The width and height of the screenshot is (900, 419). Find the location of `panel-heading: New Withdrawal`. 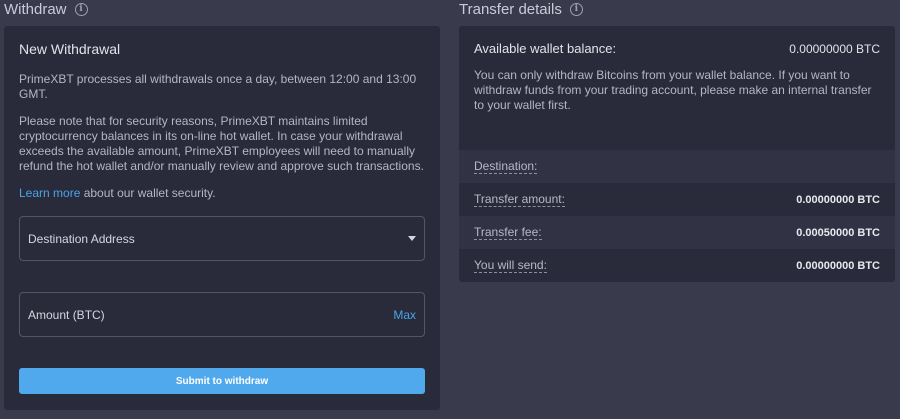

panel-heading: New Withdrawal is located at coordinates (70, 49).